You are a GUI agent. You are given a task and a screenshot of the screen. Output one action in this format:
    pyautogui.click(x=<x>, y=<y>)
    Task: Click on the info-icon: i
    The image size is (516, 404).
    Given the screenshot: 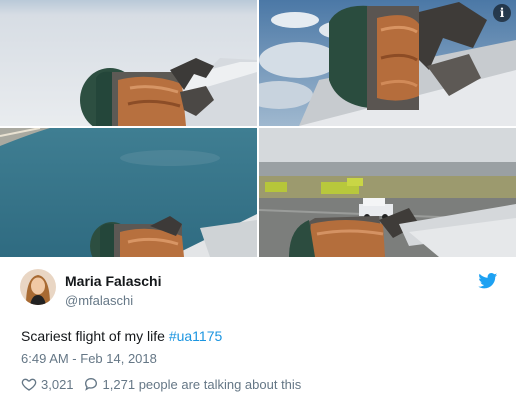 What is the action you would take?
    pyautogui.click(x=502, y=13)
    